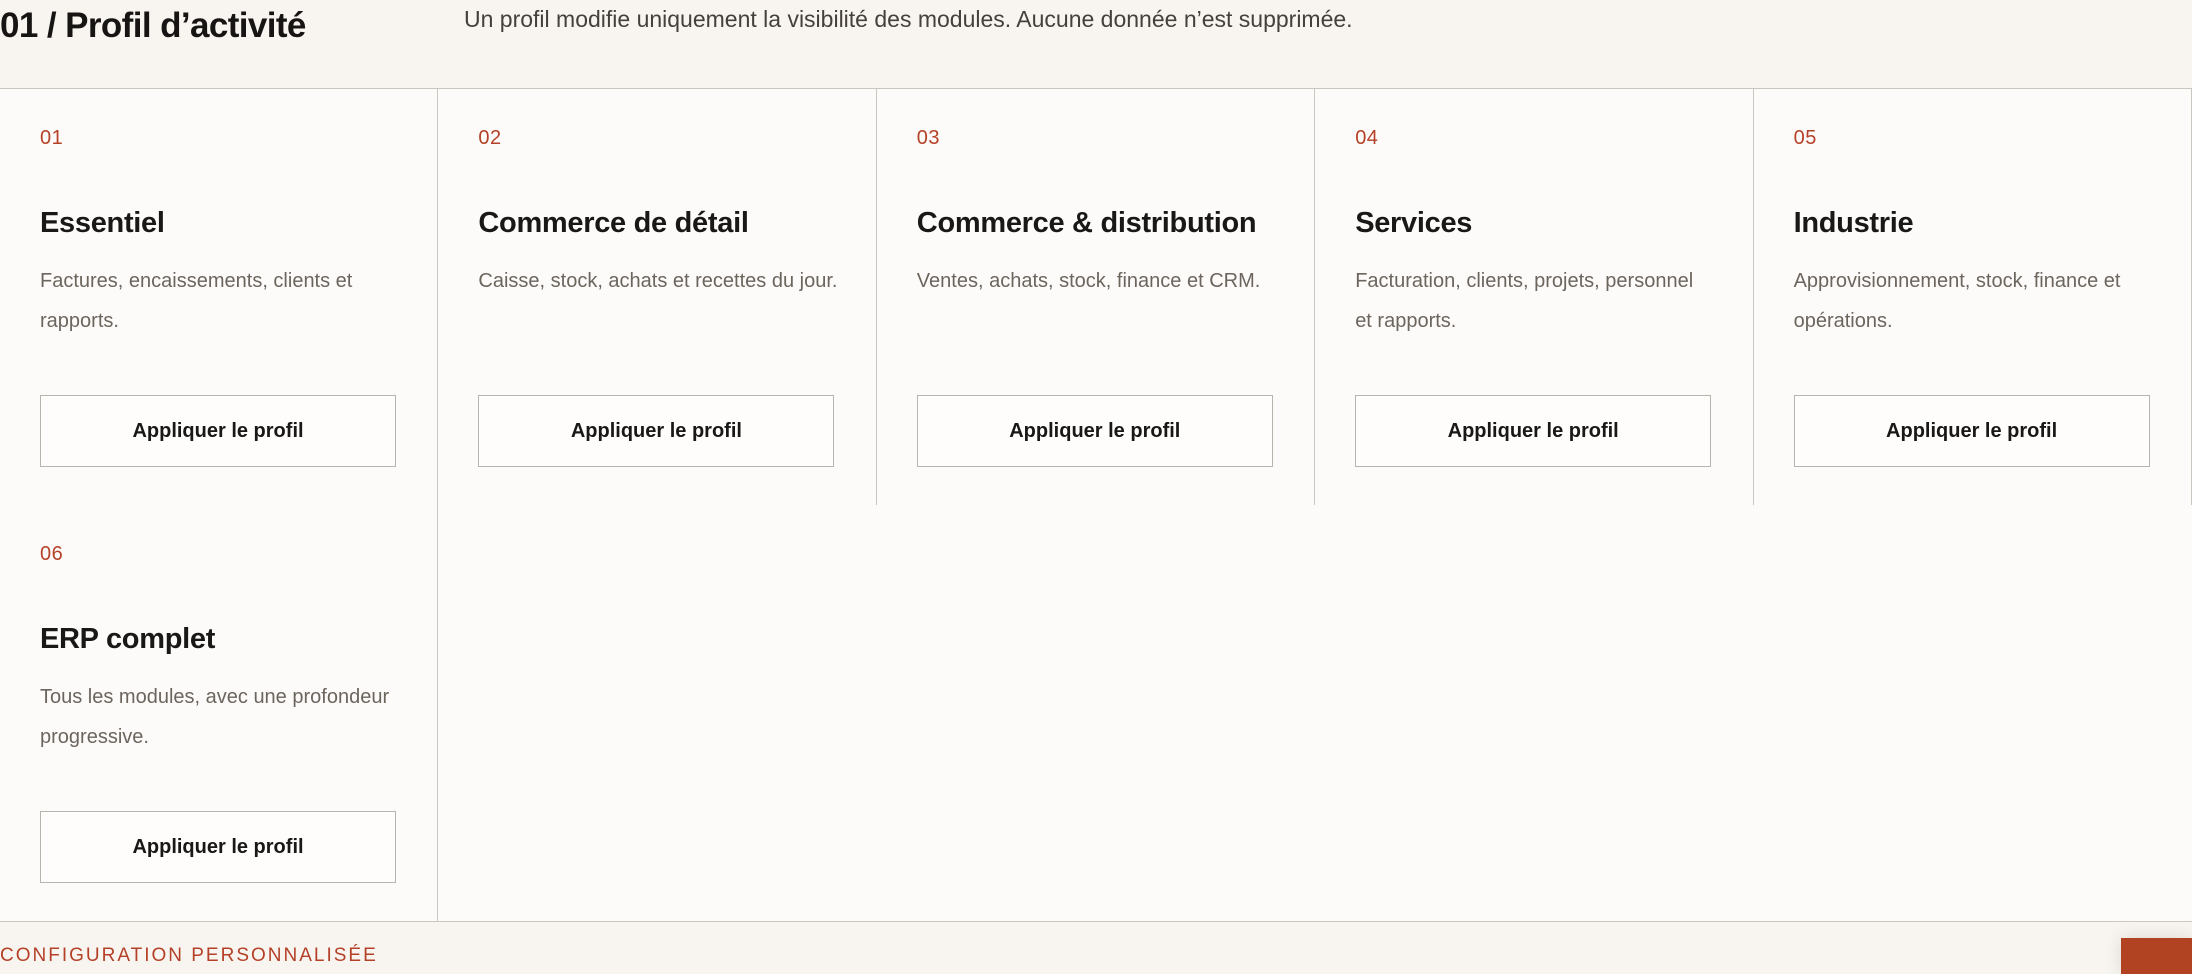 This screenshot has height=974, width=2192. I want to click on profile-title: Commerce de détail, so click(613, 223).